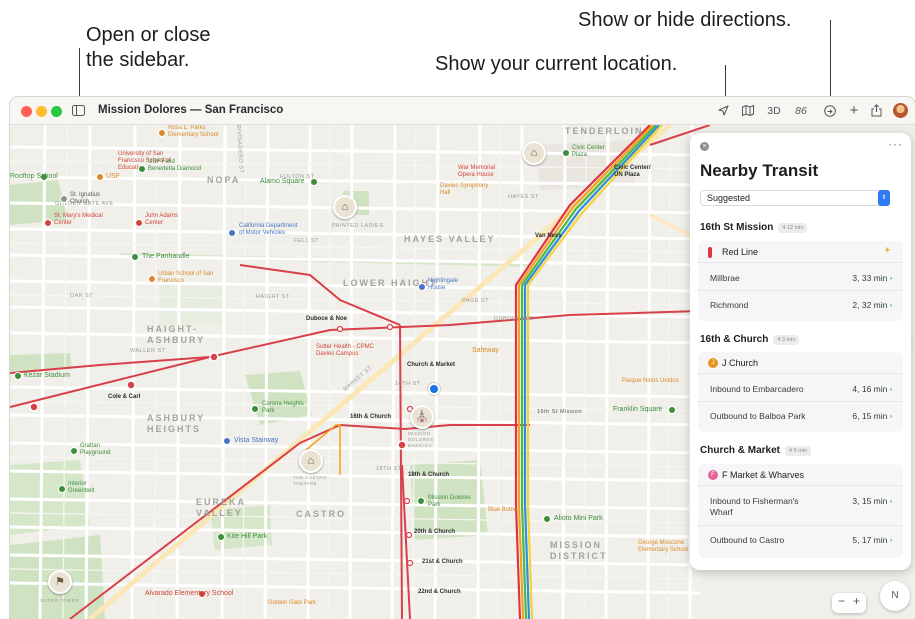 The width and height of the screenshot is (915, 619). I want to click on poi-pin-school, so click(162, 133).